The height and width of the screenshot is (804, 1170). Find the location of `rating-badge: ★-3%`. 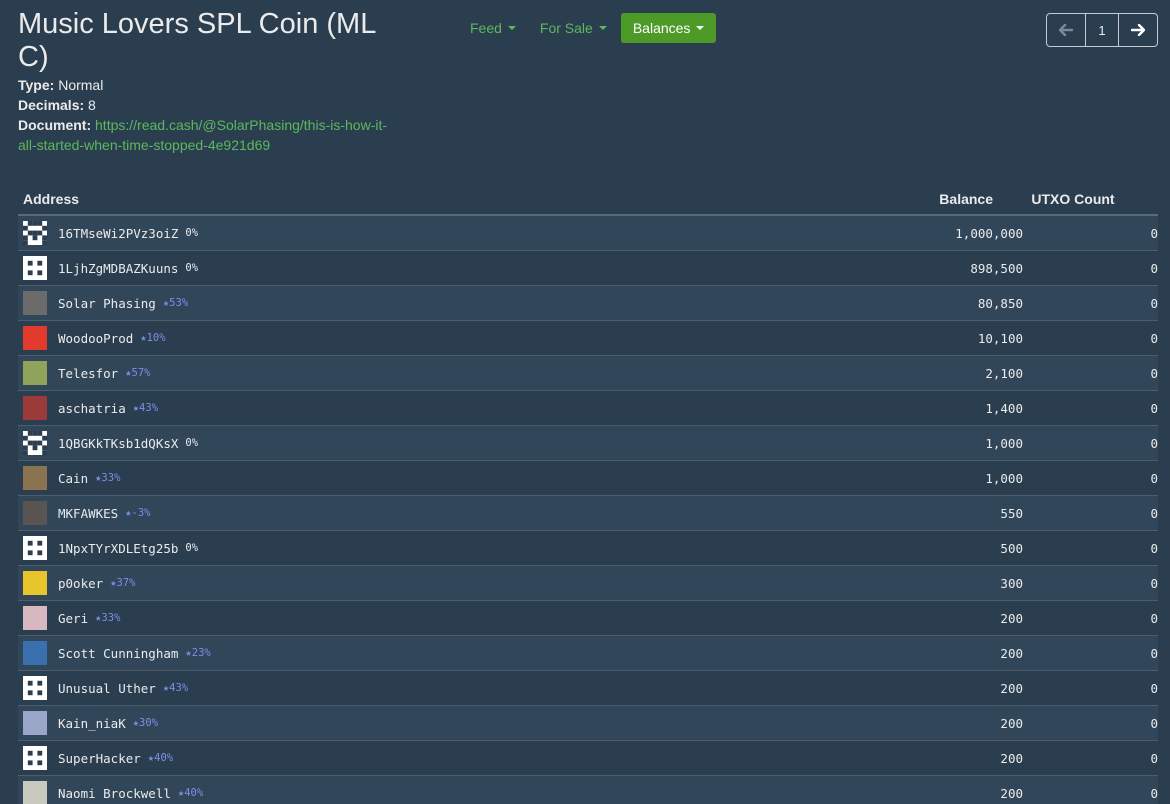

rating-badge: ★-3% is located at coordinates (138, 513).